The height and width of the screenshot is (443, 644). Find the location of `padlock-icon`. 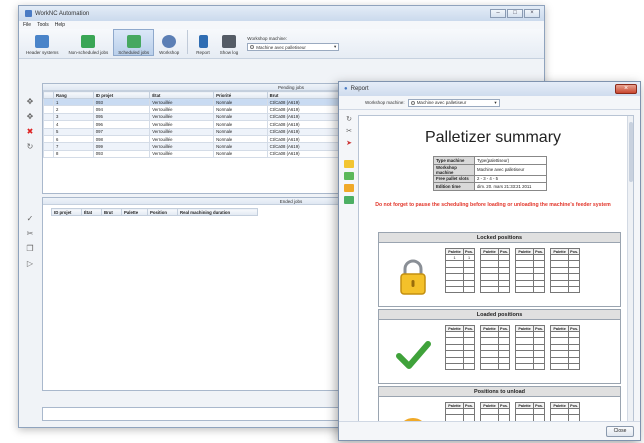

padlock-icon is located at coordinates (413, 277).